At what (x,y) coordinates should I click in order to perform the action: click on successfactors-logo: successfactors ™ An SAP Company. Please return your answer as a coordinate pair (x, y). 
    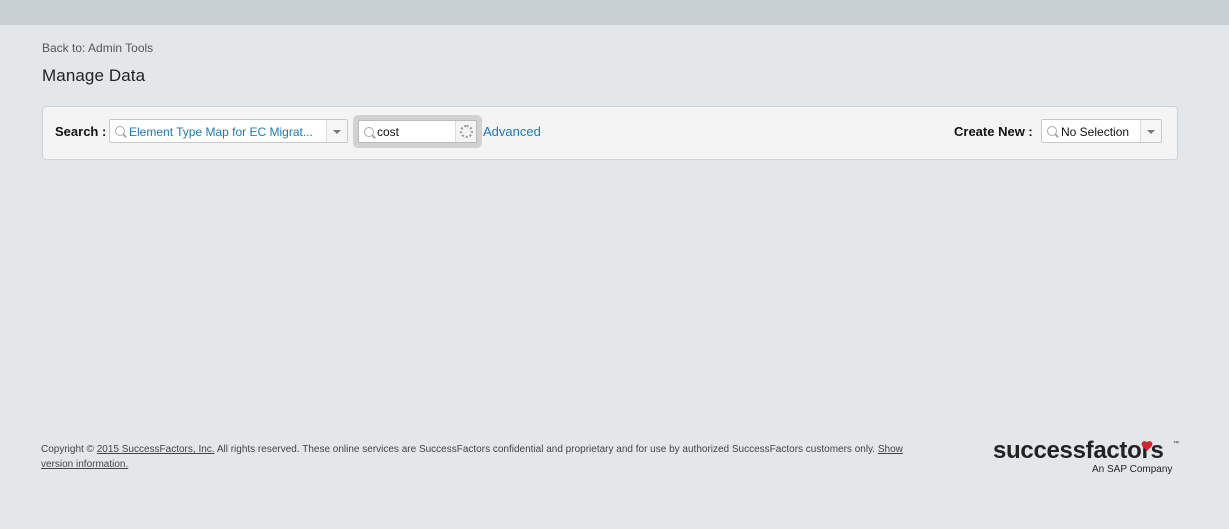
    Looking at the image, I should click on (1088, 457).